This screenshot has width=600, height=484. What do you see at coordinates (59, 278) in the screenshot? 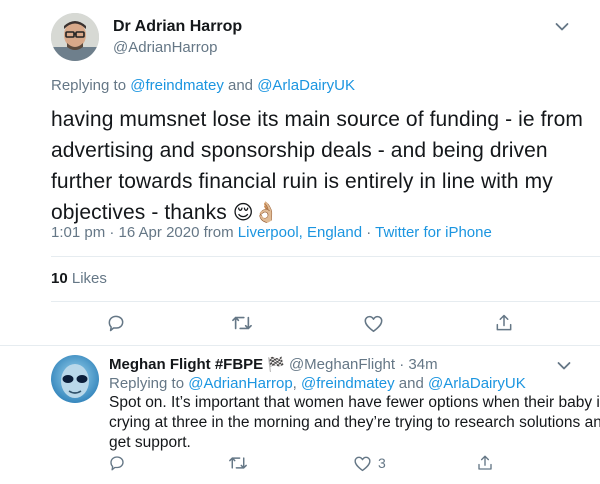
I see `likes-count: 10` at bounding box center [59, 278].